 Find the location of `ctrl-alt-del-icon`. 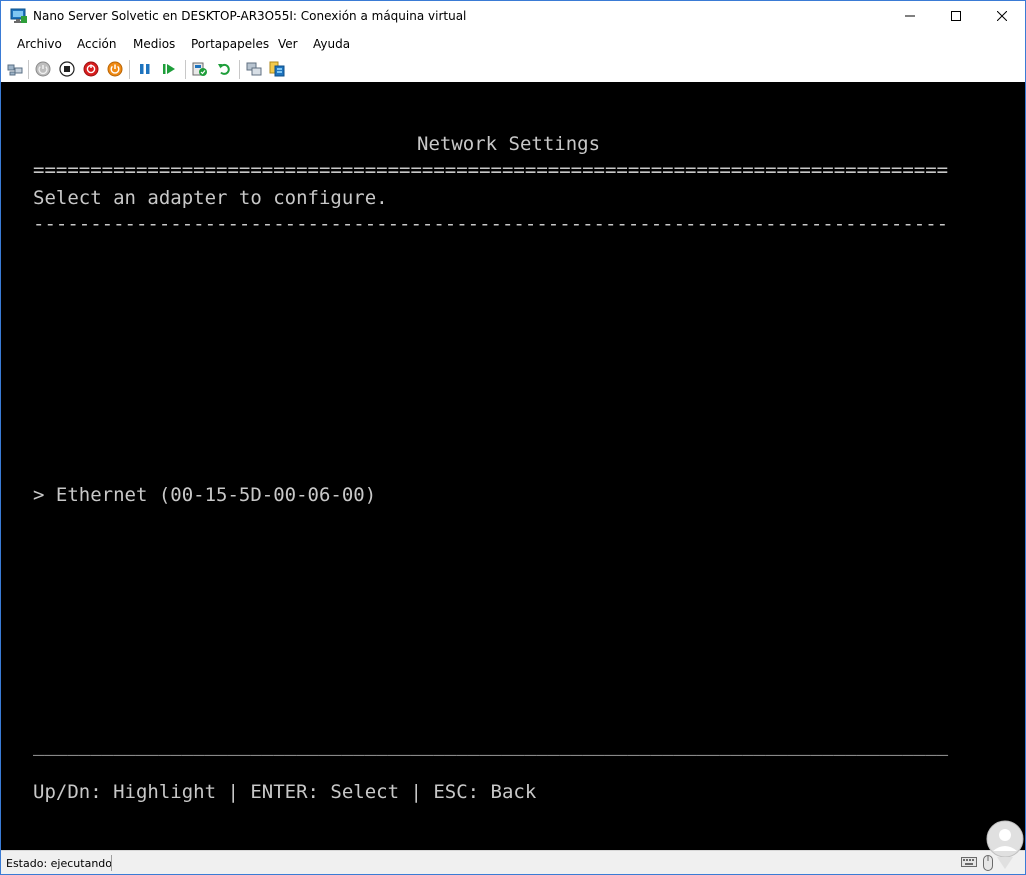

ctrl-alt-del-icon is located at coordinates (15, 69).